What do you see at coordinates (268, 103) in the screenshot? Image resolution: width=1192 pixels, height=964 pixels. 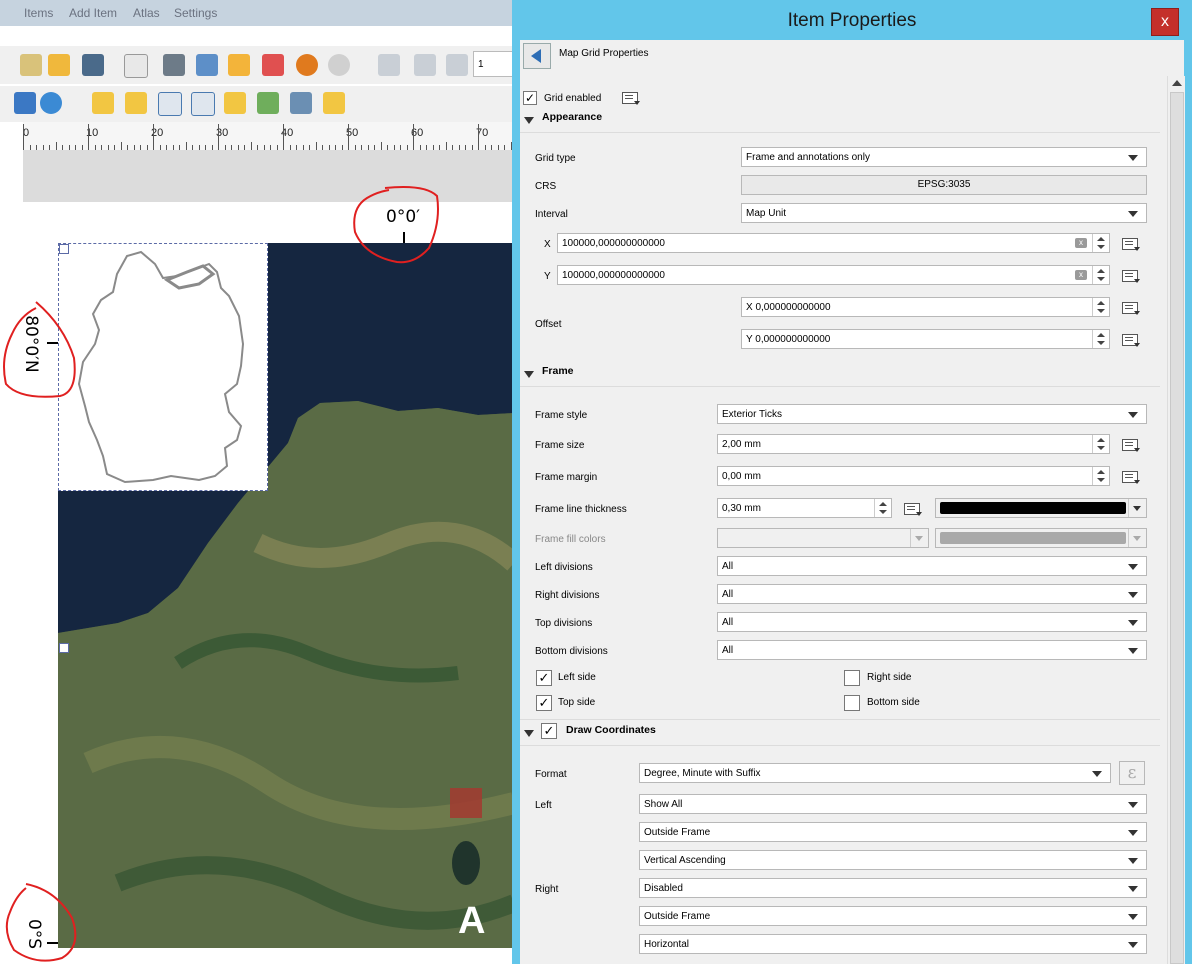 I see `align-items-icon` at bounding box center [268, 103].